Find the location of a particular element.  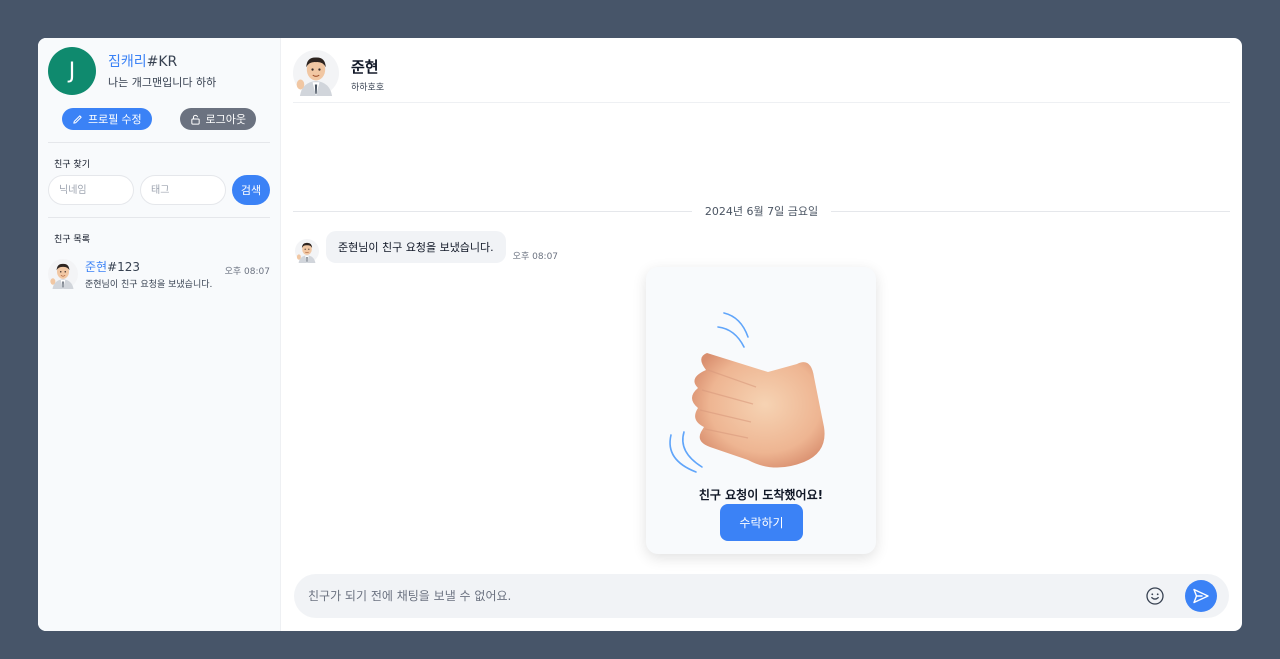

unlock-icon is located at coordinates (195, 119).